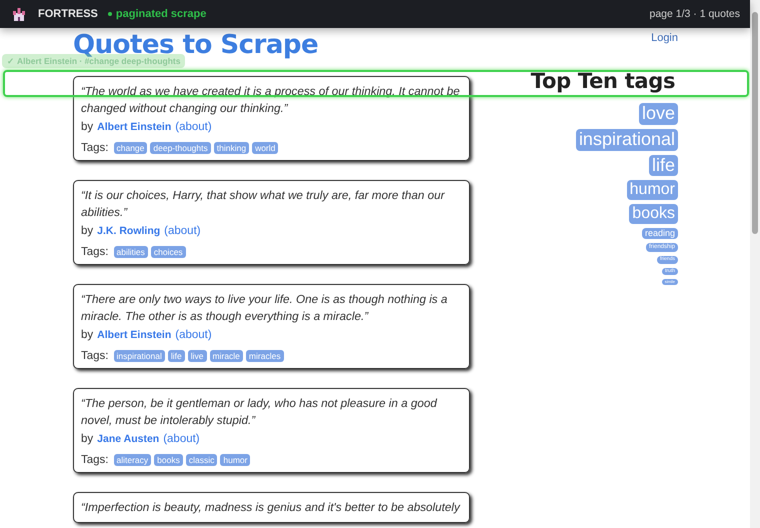 This screenshot has width=760, height=528. What do you see at coordinates (133, 460) in the screenshot?
I see `tag-link: aliteracy` at bounding box center [133, 460].